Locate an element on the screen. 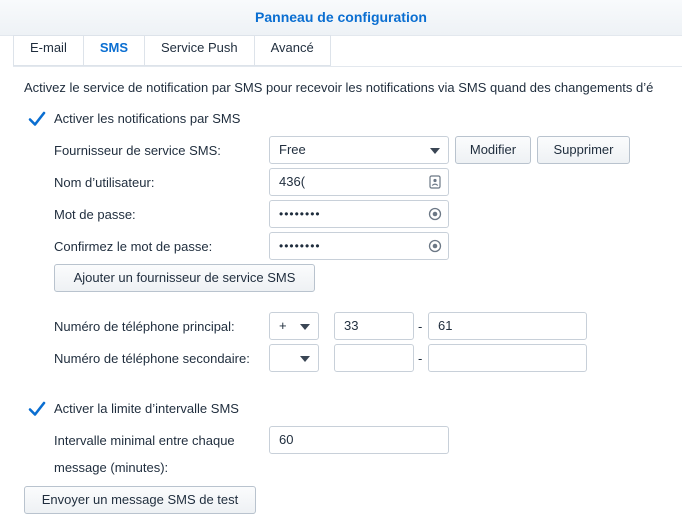 The height and width of the screenshot is (526, 682). primary-phone-number-input: 61 is located at coordinates (507, 326).